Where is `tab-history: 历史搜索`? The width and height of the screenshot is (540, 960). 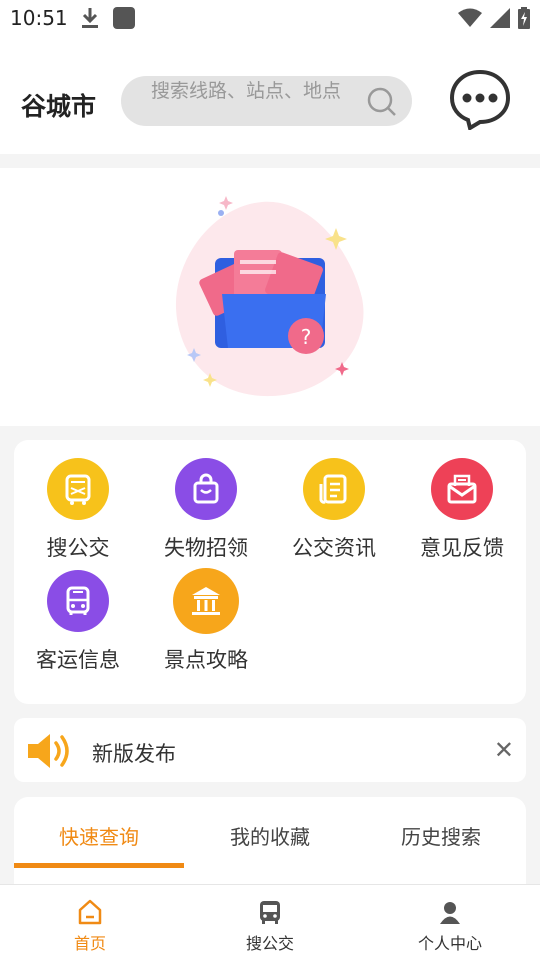
tab-history: 历史搜索 is located at coordinates (441, 835).